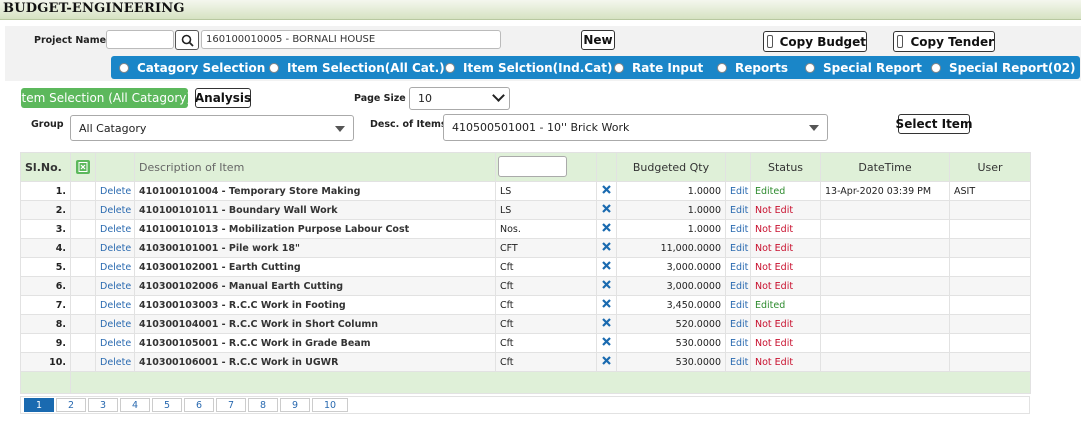 Image resolution: width=1081 pixels, height=423 pixels. What do you see at coordinates (104, 98) in the screenshot?
I see `item-selection-all-button: Item Selection (All Catagory)` at bounding box center [104, 98].